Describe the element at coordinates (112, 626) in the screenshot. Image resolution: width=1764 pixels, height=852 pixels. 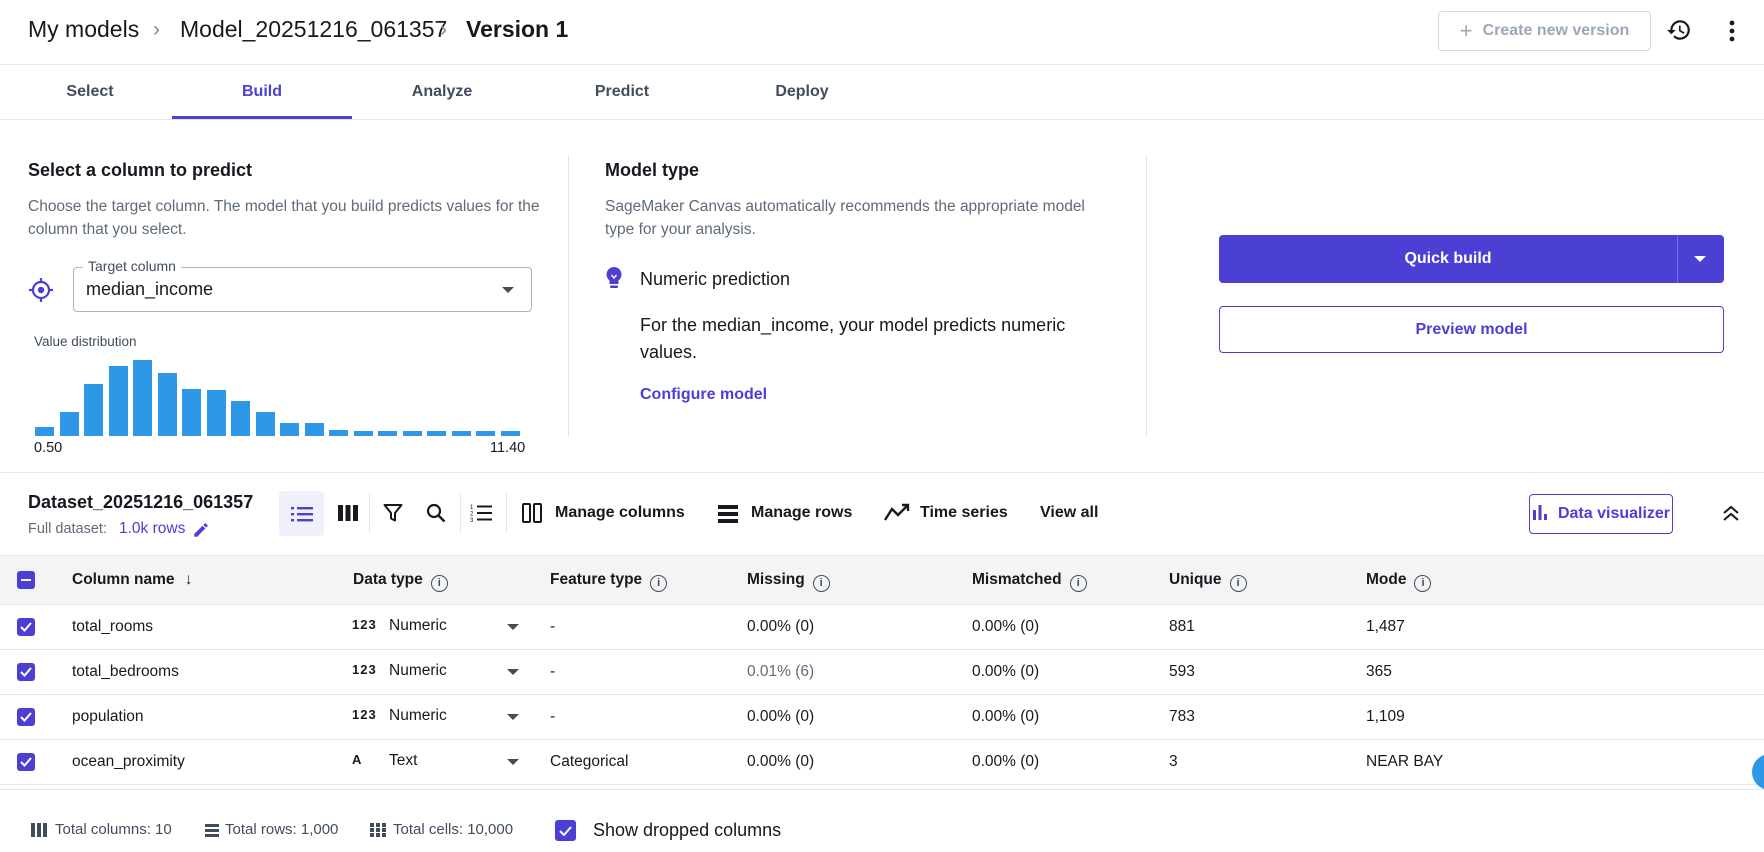
I see `column-name-cell: total_rooms` at that location.